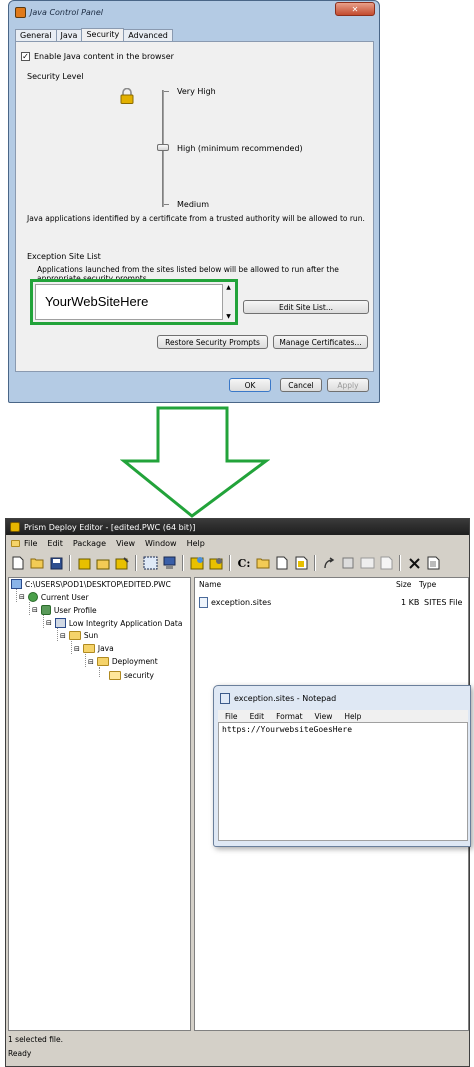 The height and width of the screenshot is (1067, 474). I want to click on column-name: Name, so click(210, 584).